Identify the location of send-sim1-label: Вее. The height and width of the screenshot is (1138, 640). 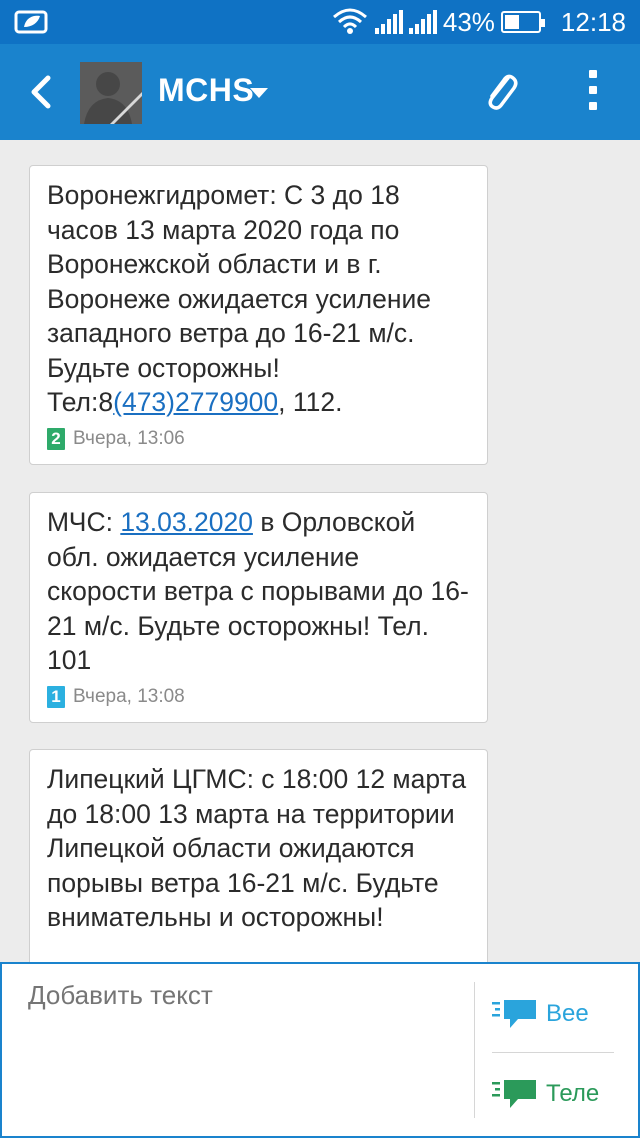
(567, 1013).